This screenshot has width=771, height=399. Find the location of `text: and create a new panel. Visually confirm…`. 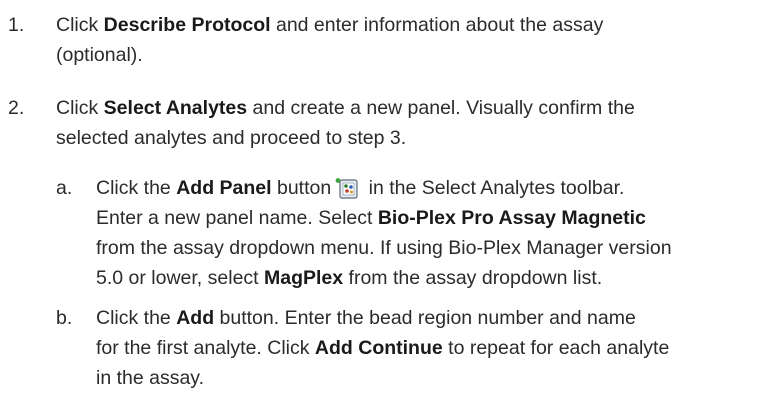

text: and create a new panel. Visually confirm… is located at coordinates (441, 108).